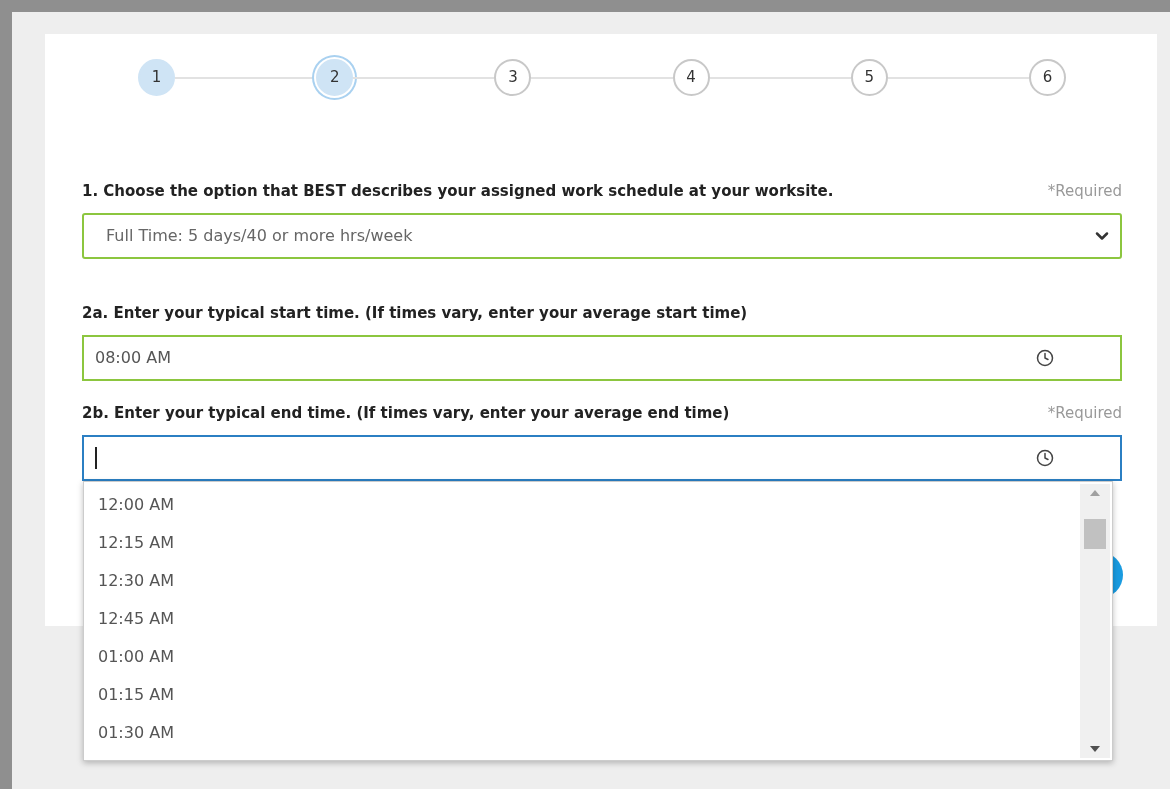 Image resolution: width=1170 pixels, height=789 pixels. Describe the element at coordinates (869, 77) in the screenshot. I see `step-indicator: 5` at that location.